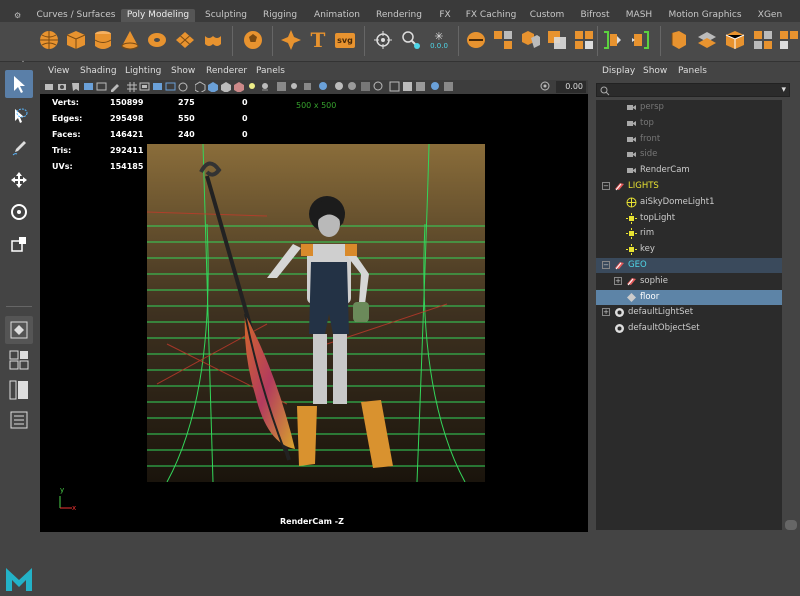  What do you see at coordinates (19, 148) in the screenshot?
I see `paint-select-tool-icon` at bounding box center [19, 148].